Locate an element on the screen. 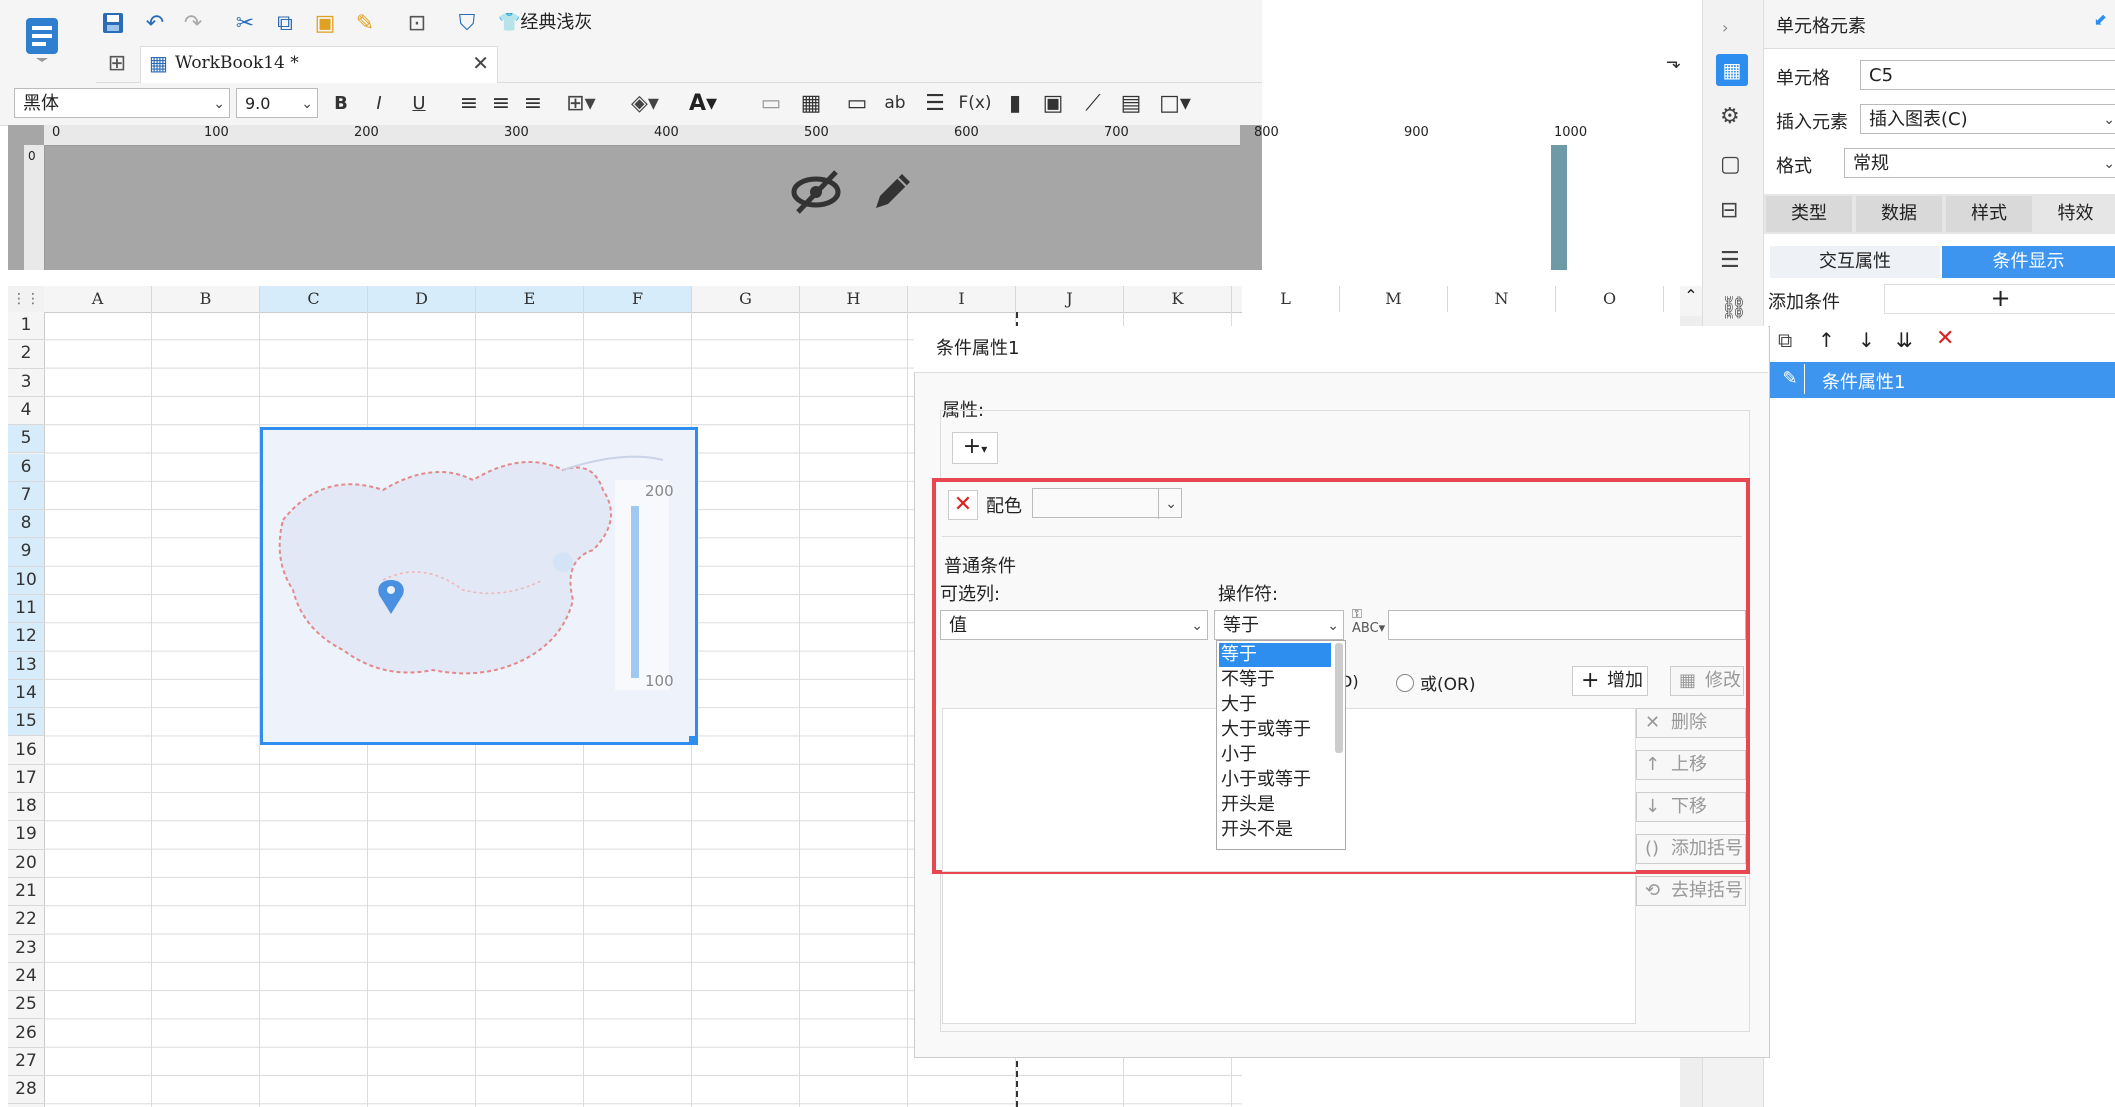 The height and width of the screenshot is (1107, 2115). preview-icon: ⊡ is located at coordinates (417, 23).